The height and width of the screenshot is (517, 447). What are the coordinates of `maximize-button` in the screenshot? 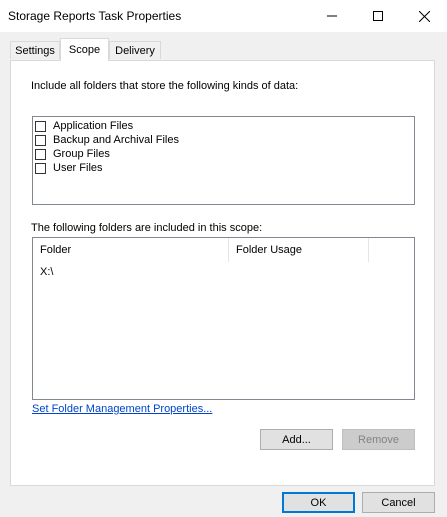 It's located at (378, 16).